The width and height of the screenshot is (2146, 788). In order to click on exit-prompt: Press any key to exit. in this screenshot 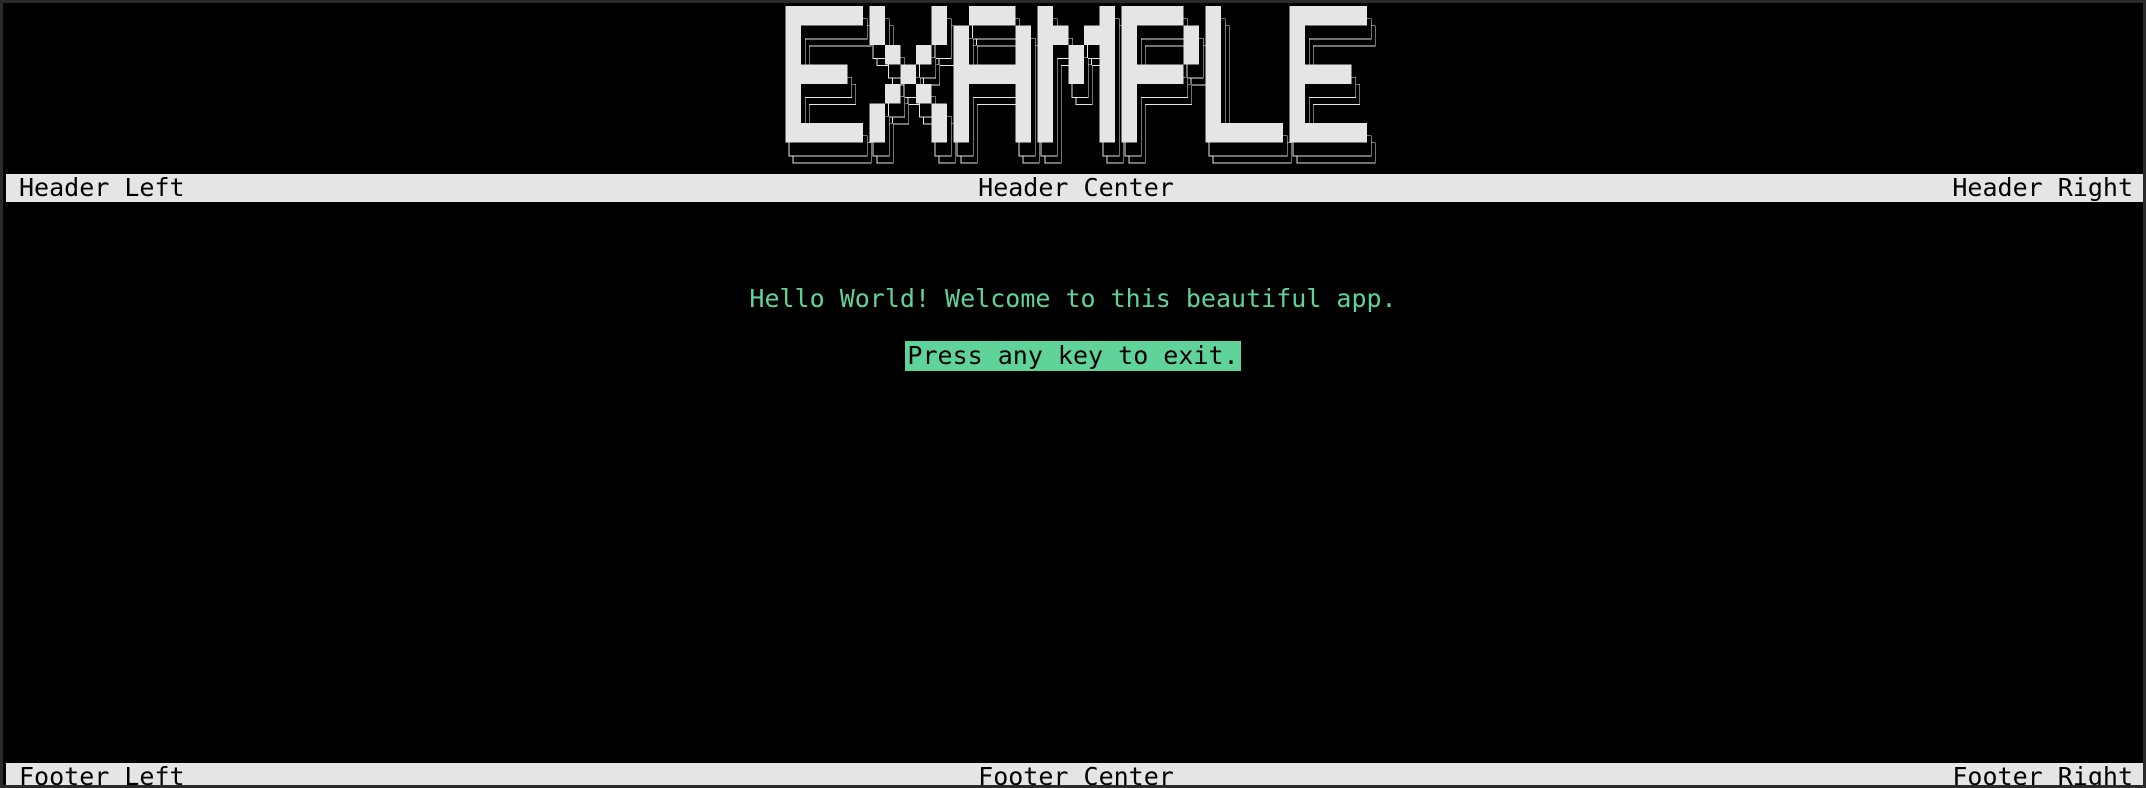, I will do `click(1073, 356)`.